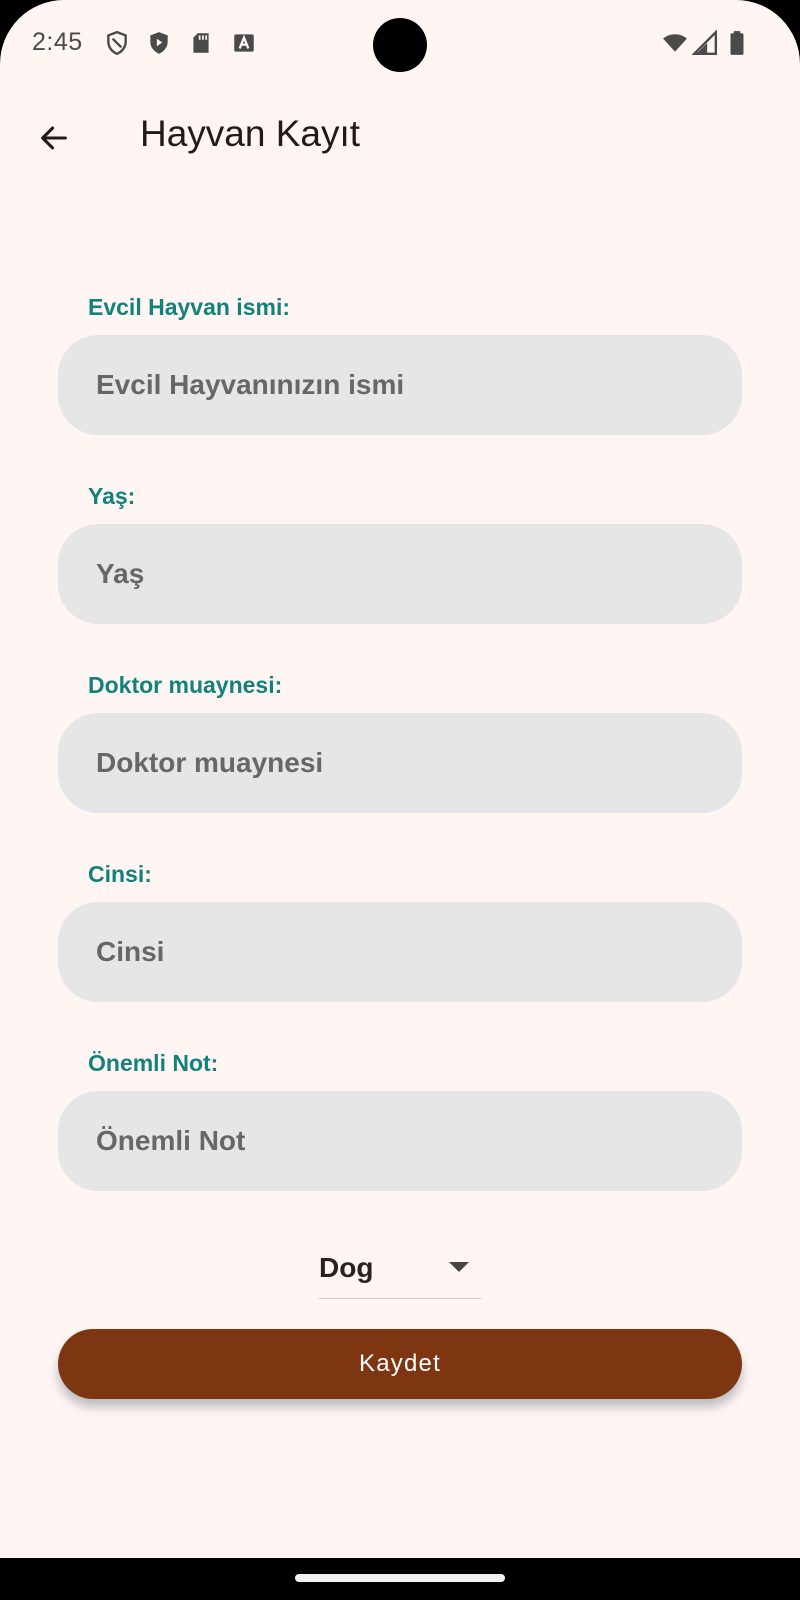  I want to click on note-label: Önemli Not:, so click(153, 1063).